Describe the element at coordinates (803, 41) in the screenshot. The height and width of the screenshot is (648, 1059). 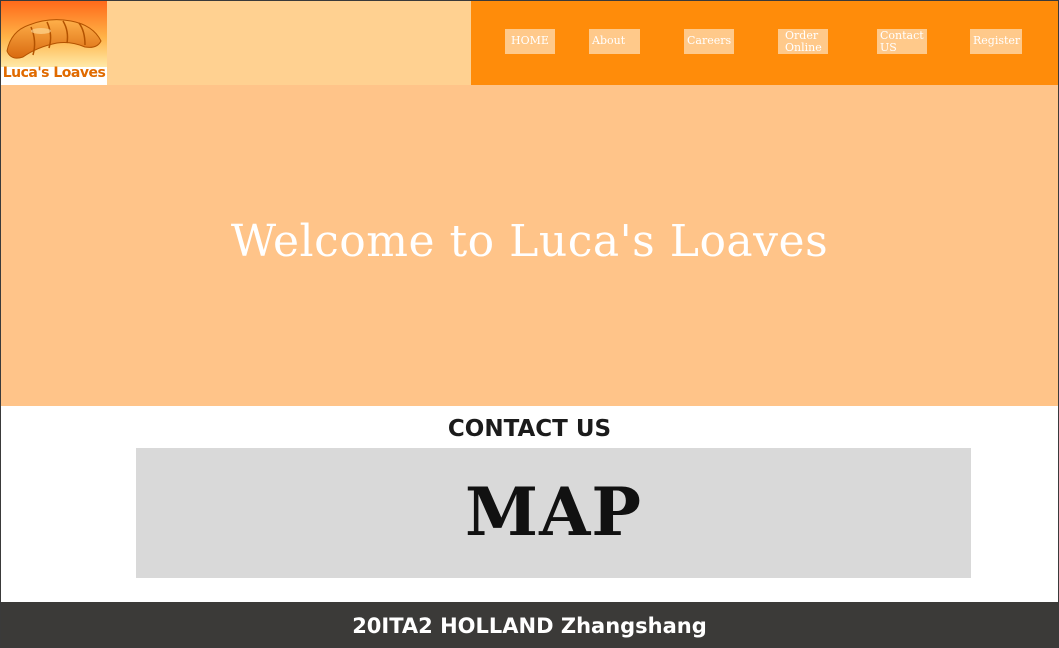
I see `nav-order-online-button: Order Online` at that location.